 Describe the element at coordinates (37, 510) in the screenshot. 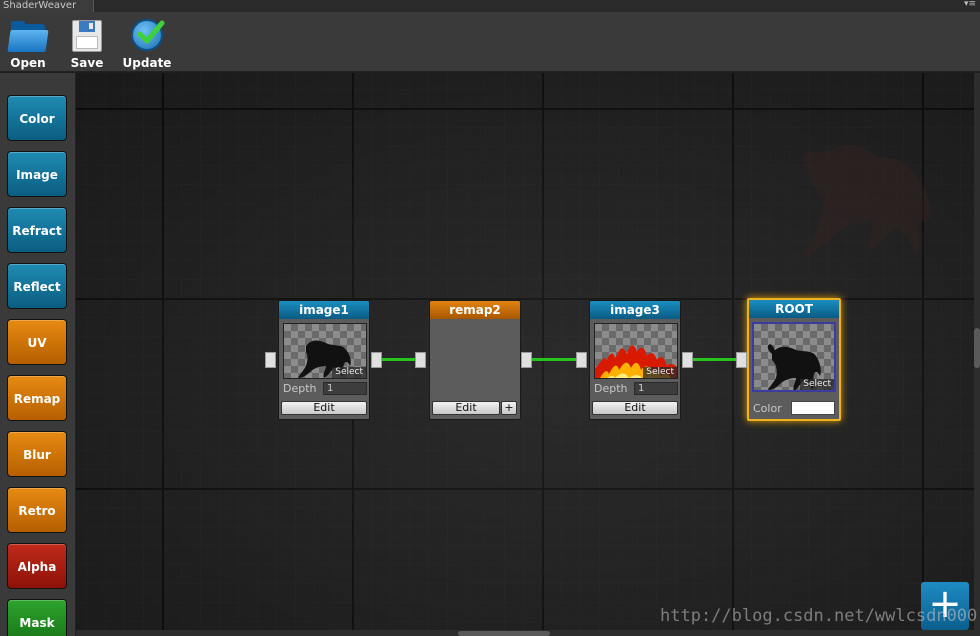

I see `sidebar-item-retro: Retro` at that location.